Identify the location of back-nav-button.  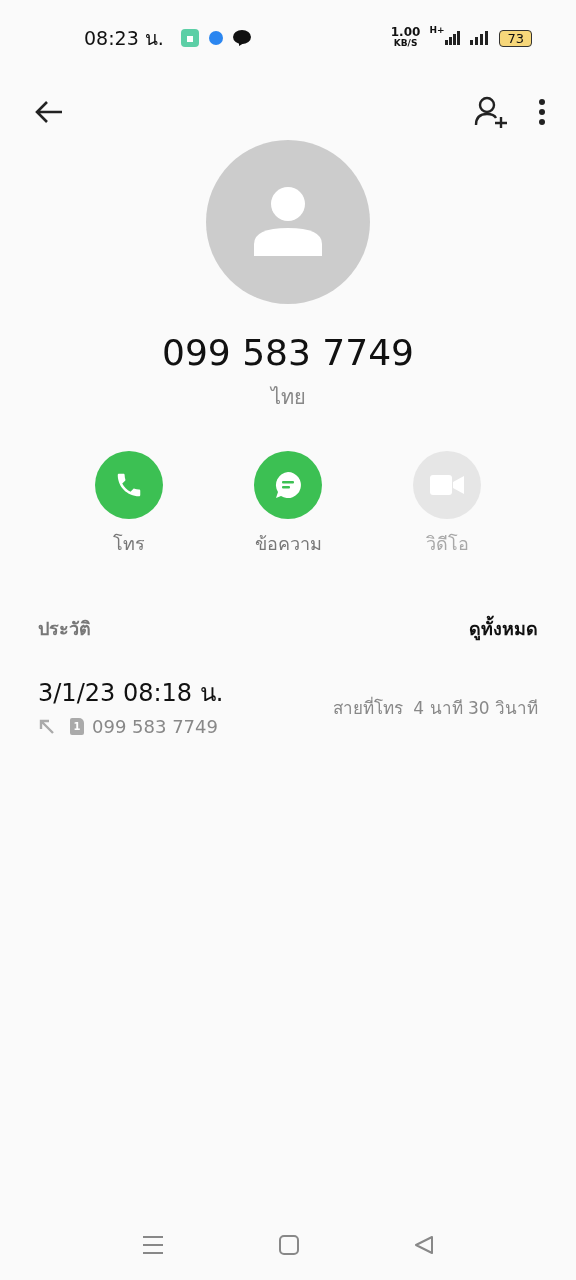
(424, 1245).